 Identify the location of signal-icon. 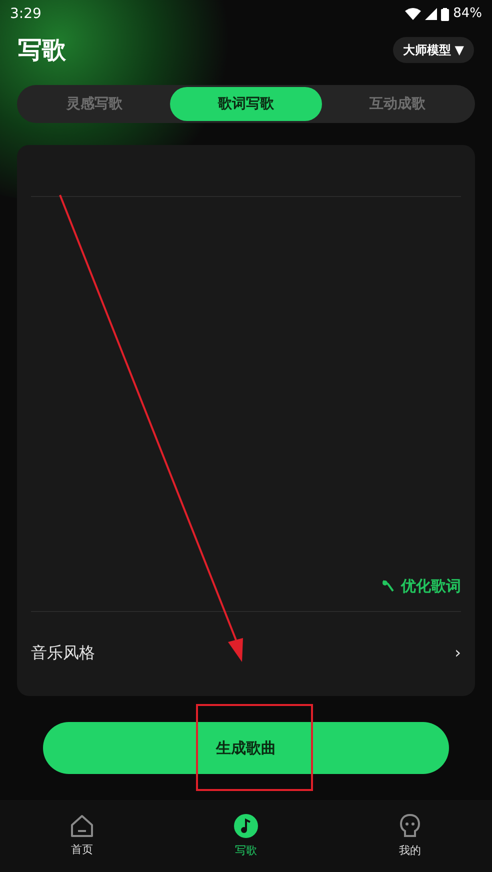
(431, 14).